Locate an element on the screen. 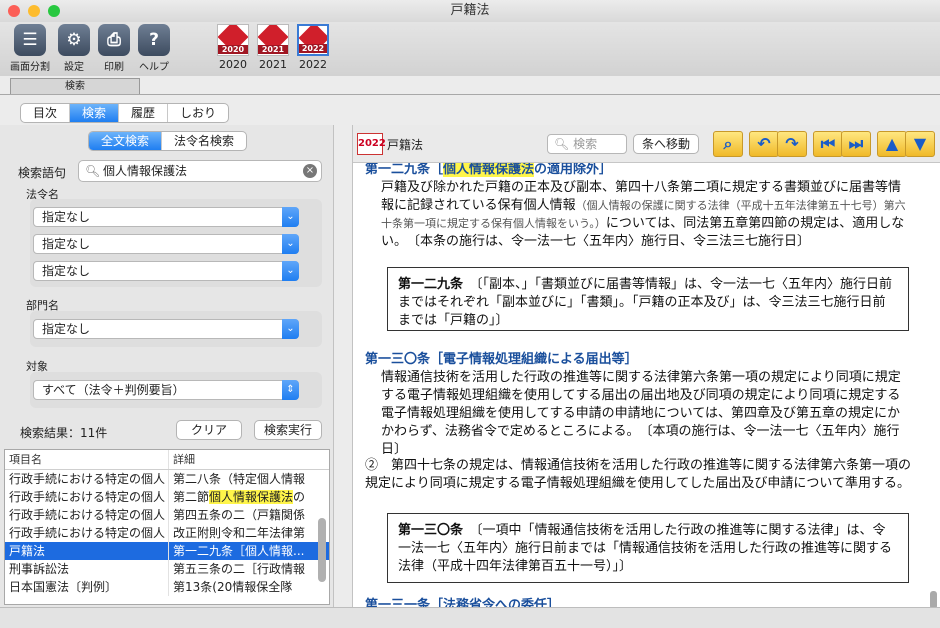 The height and width of the screenshot is (628, 940). search-input-value: 個人情報保護法 is located at coordinates (145, 171).